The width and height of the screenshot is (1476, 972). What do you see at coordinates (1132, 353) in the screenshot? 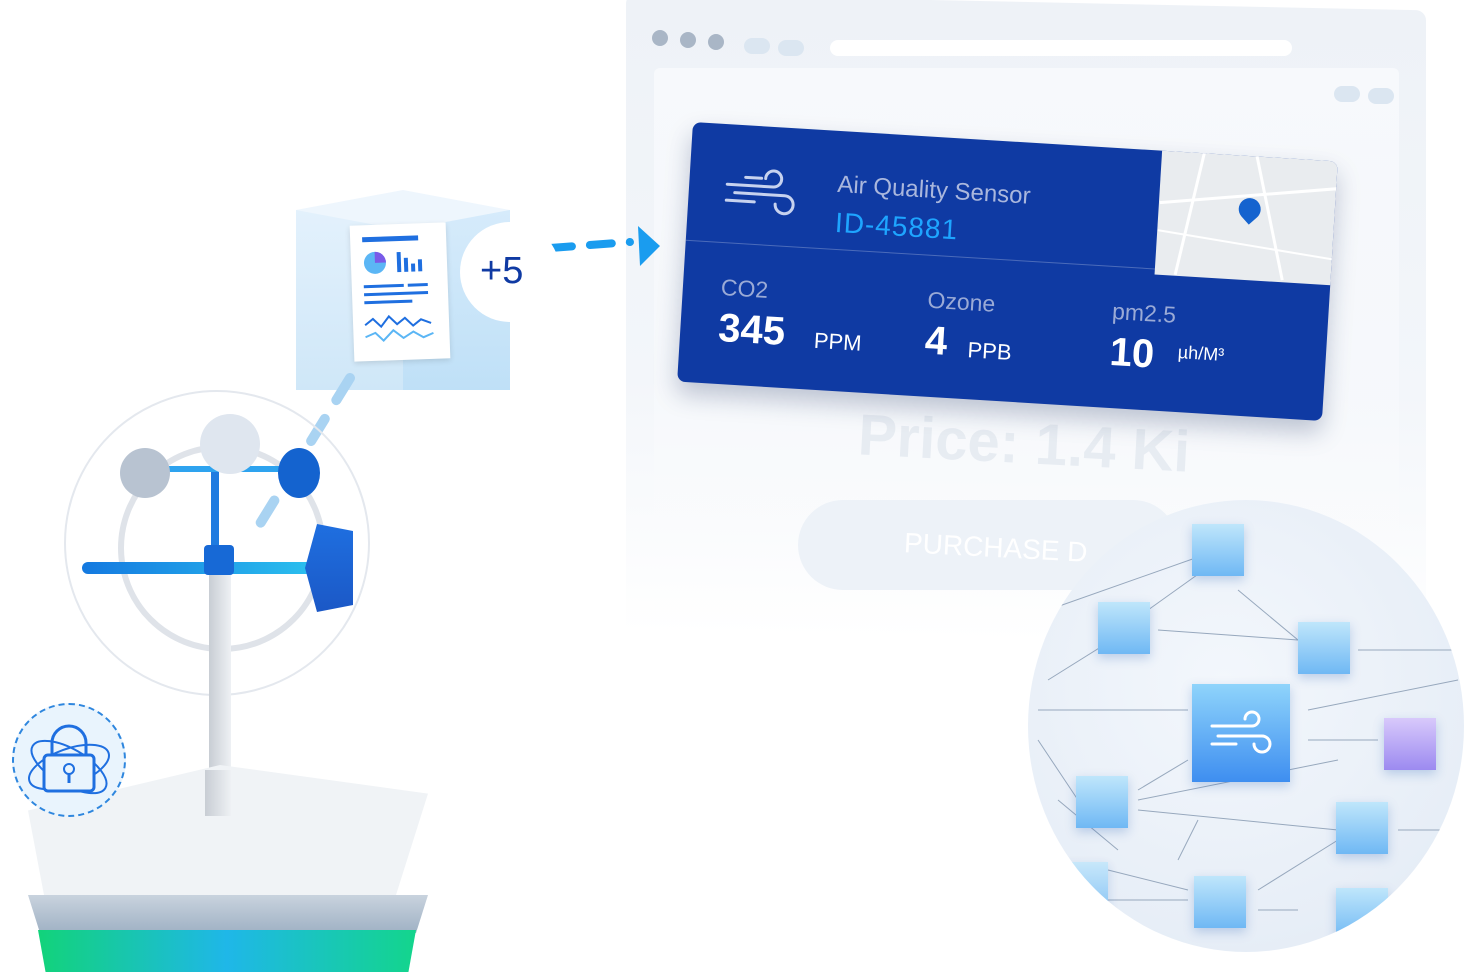
I see `metric-value-pm25: 10` at bounding box center [1132, 353].